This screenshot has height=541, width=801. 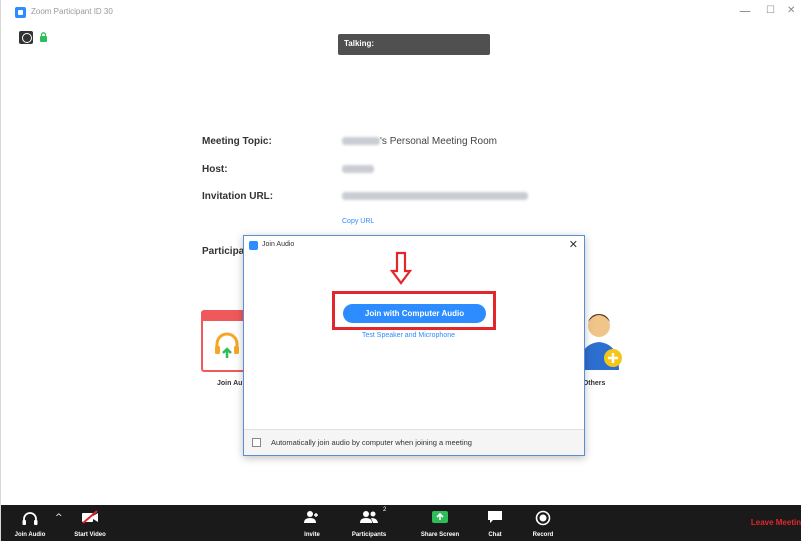 I want to click on add-person-icon, so click(x=311, y=517).